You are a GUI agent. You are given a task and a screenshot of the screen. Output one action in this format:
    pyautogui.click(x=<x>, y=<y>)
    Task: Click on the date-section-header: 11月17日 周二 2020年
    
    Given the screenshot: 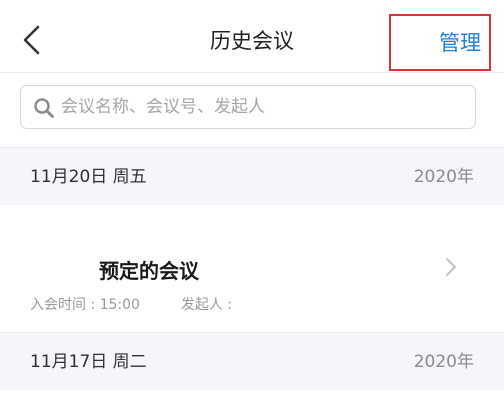 What is the action you would take?
    pyautogui.click(x=252, y=361)
    